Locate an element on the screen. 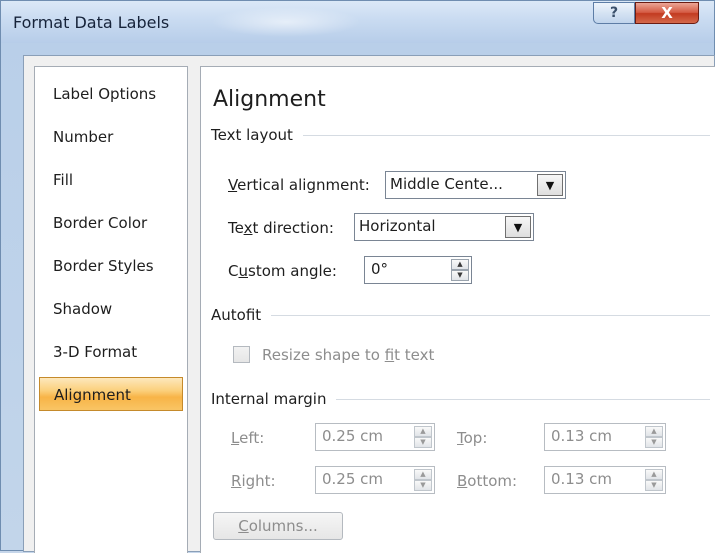  label-text: op: is located at coordinates (475, 438).